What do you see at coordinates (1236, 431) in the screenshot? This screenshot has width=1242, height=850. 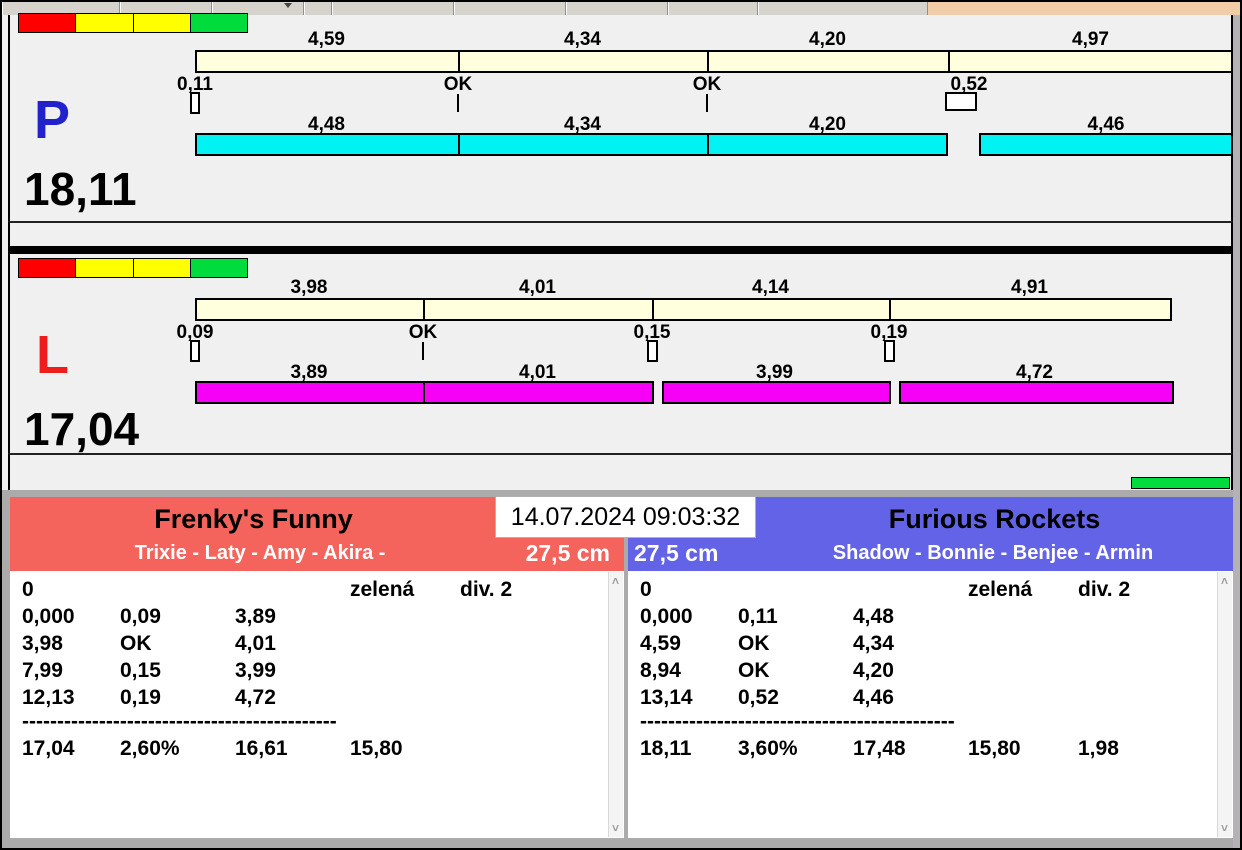 I see `right-edge-strip` at bounding box center [1236, 431].